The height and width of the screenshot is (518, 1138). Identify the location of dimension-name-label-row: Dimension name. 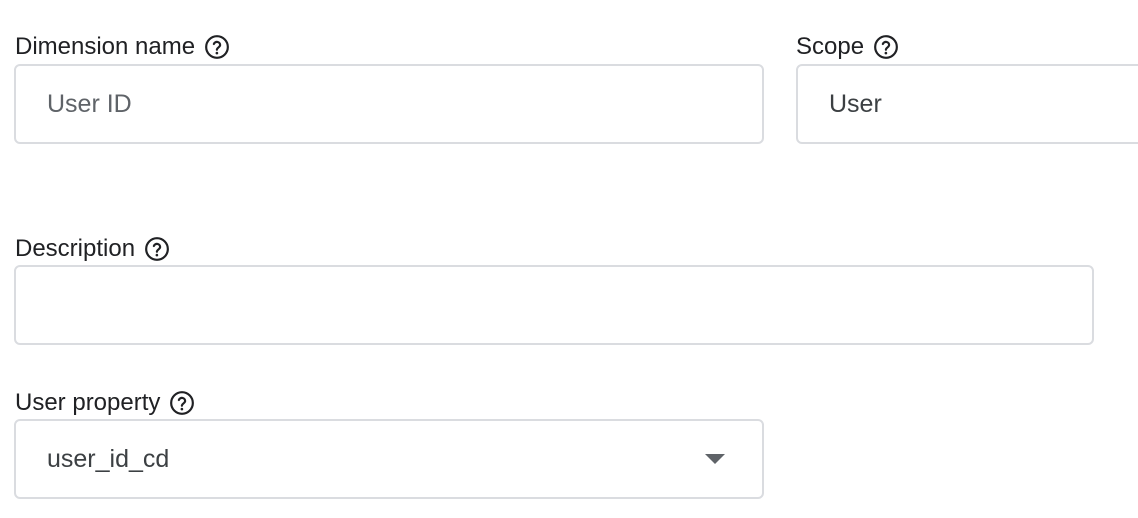
(123, 47).